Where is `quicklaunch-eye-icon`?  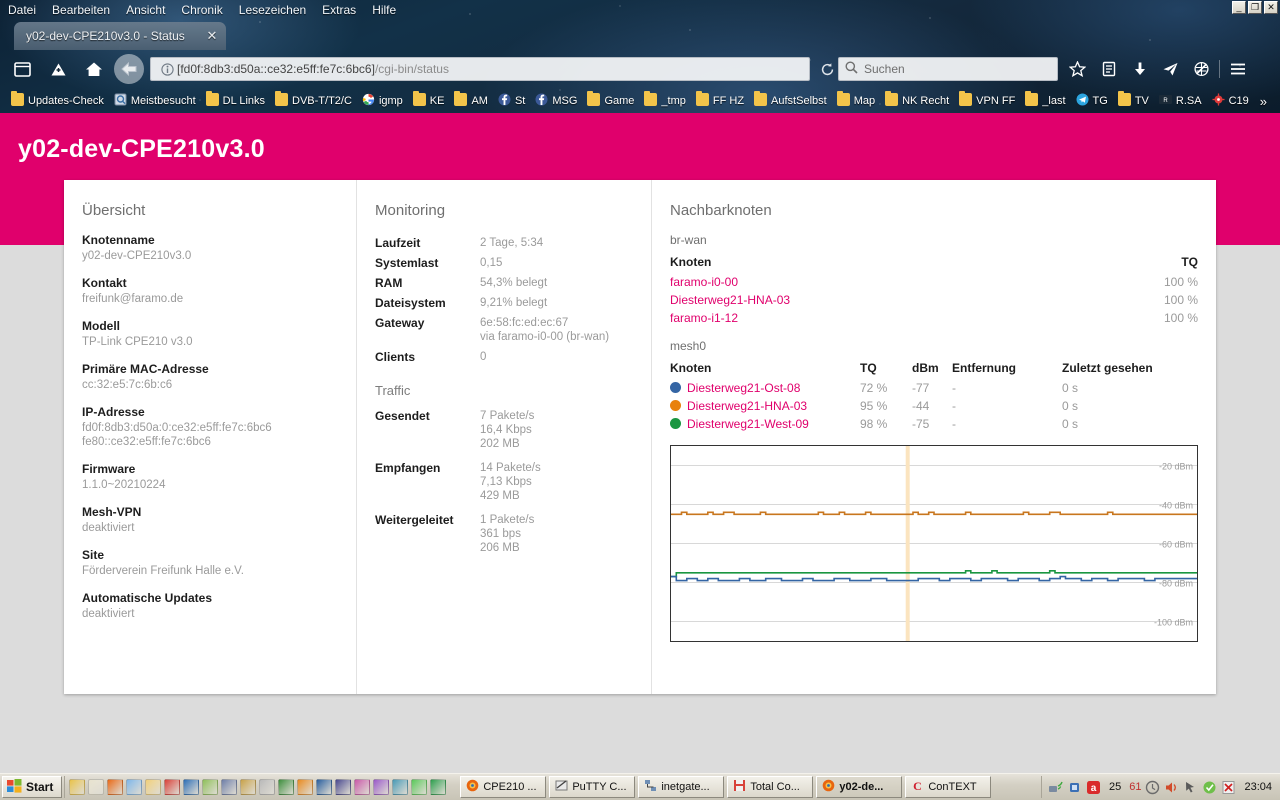
quicklaunch-eye-icon is located at coordinates (400, 787).